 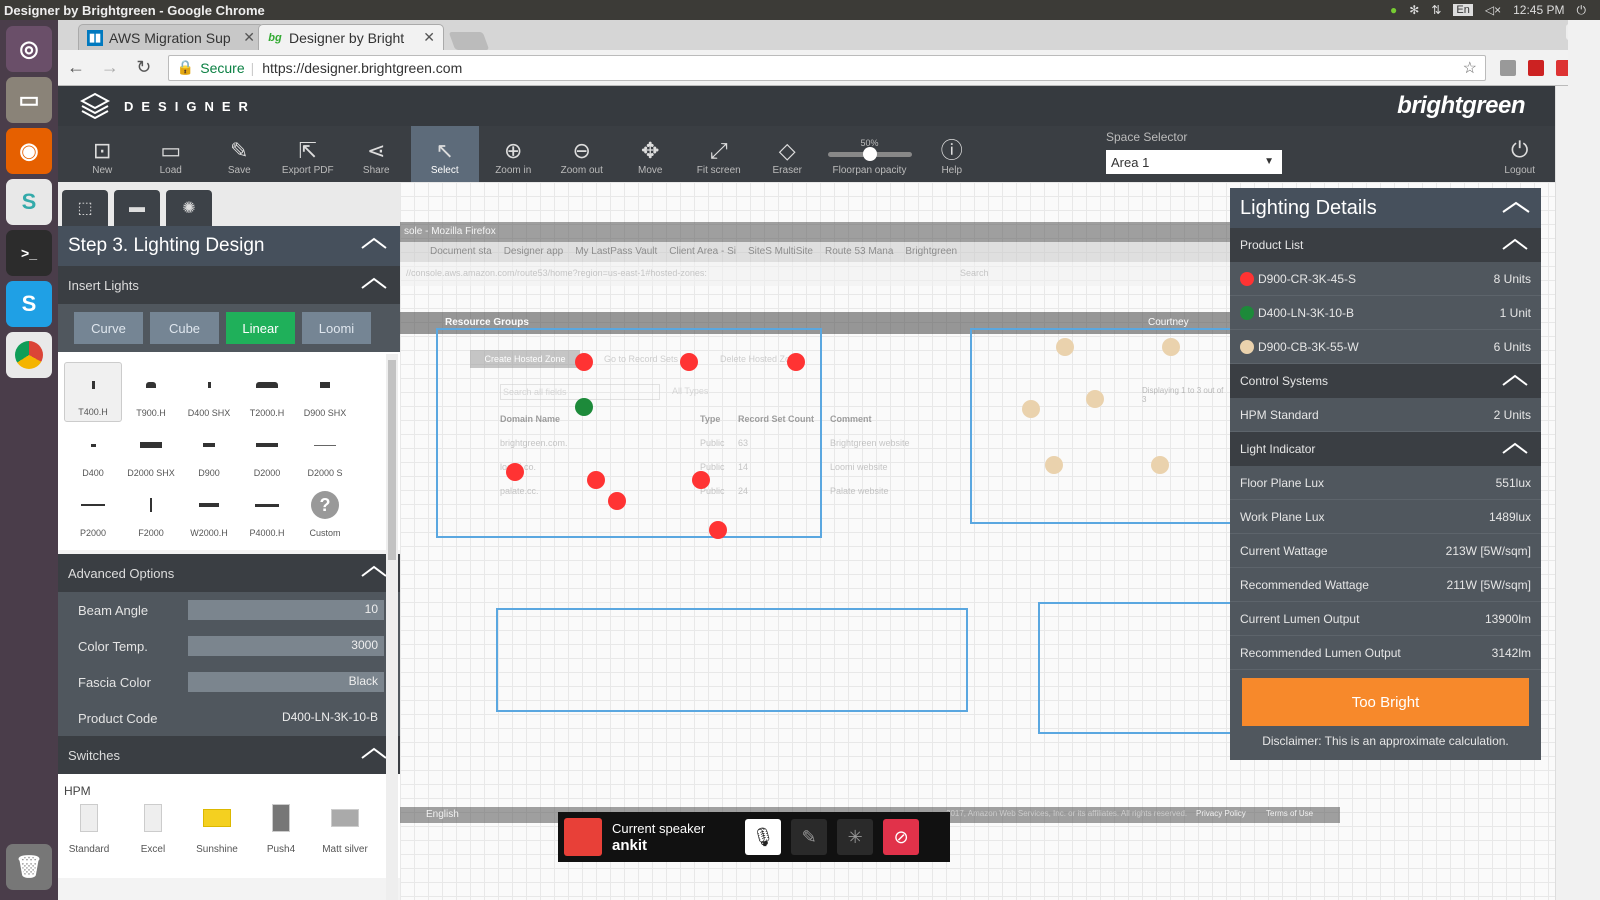 I want to click on light-item: P4000.H, so click(x=267, y=512).